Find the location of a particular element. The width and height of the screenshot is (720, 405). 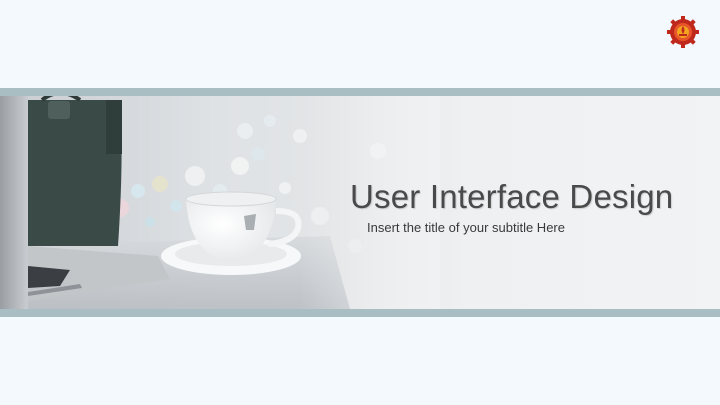

slide-subtitle: Insert the title of your subtitle Here is located at coordinates (466, 227).